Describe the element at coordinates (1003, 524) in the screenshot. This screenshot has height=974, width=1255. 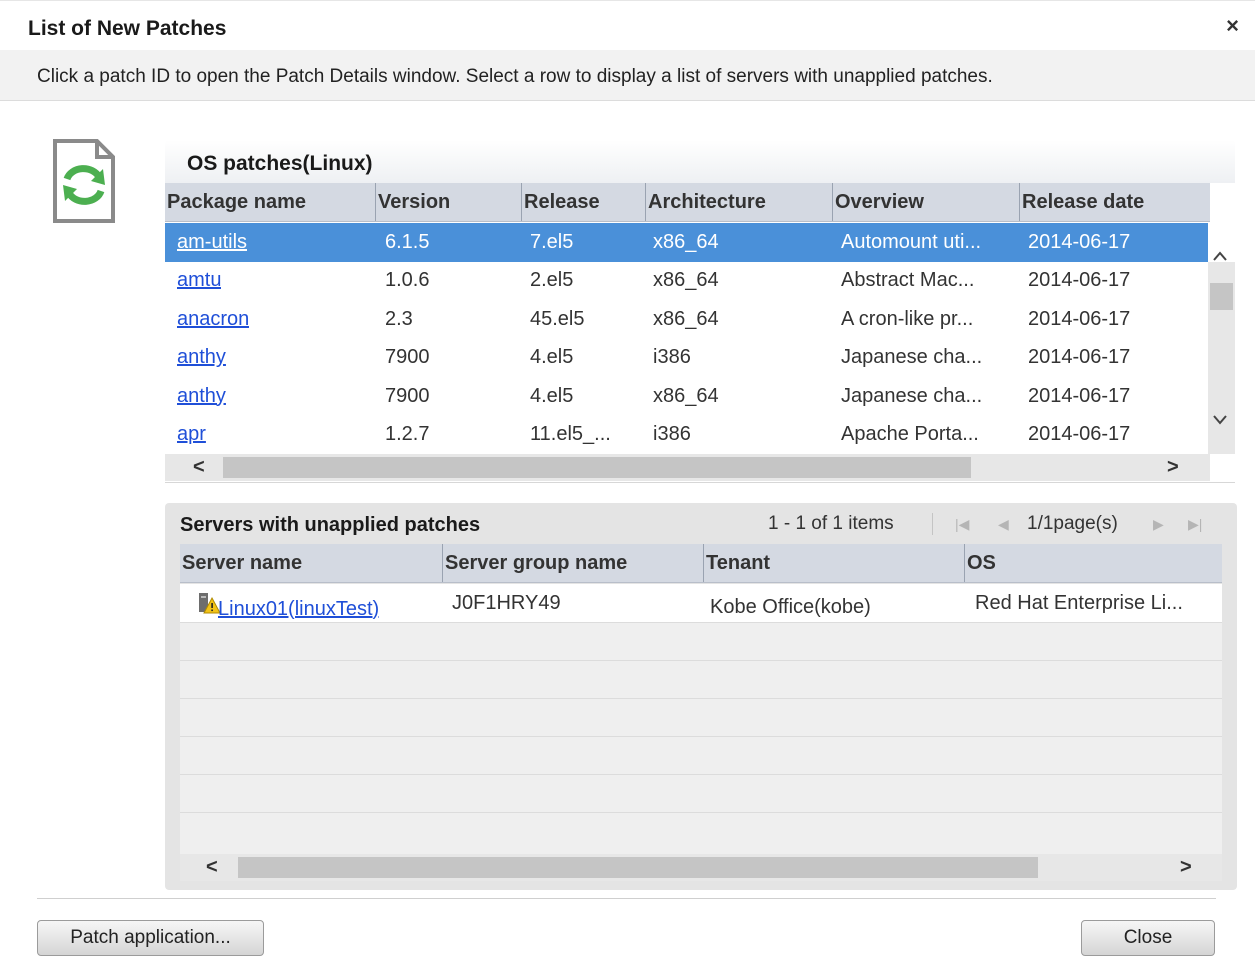
I see `previous-page-icon: ◀` at that location.